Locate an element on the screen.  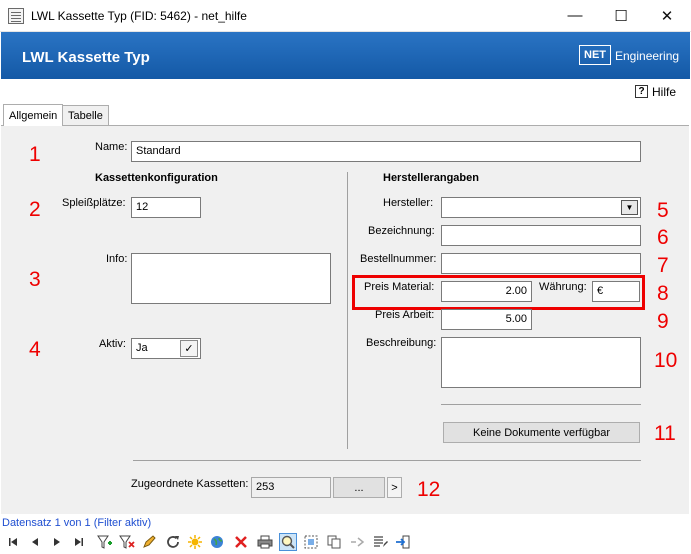
bezeichnung-label: Bezeichnung: is located at coordinates (401, 231).